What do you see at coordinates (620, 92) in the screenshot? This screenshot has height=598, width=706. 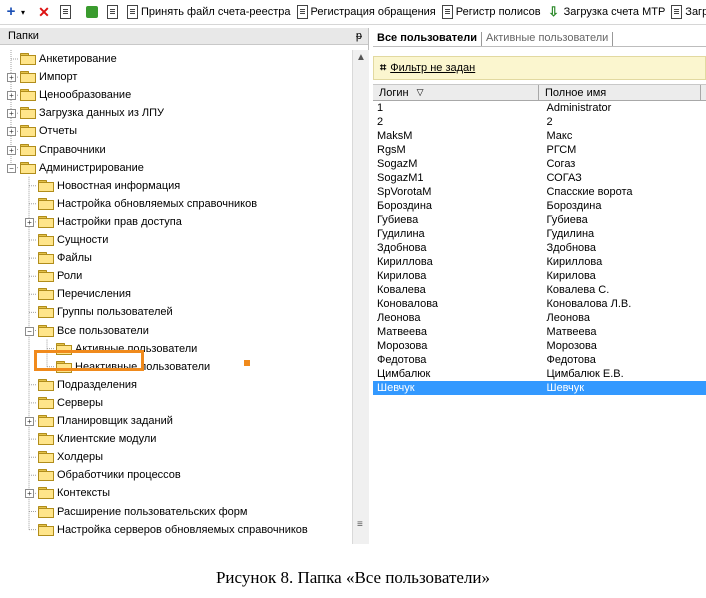 I see `column-header-fullname: Полное имя` at bounding box center [620, 92].